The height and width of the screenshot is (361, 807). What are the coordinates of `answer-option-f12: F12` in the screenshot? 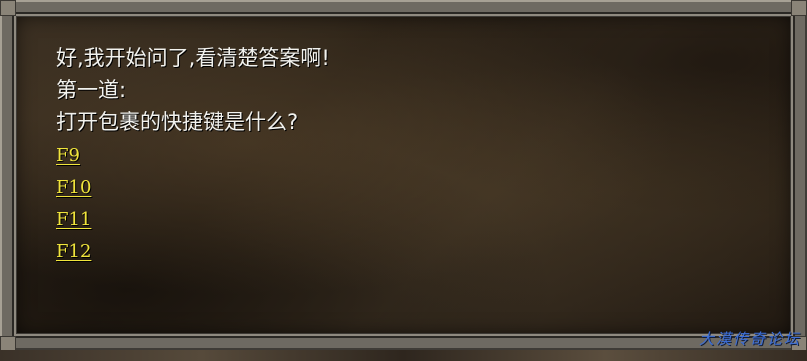 It's located at (73, 252).